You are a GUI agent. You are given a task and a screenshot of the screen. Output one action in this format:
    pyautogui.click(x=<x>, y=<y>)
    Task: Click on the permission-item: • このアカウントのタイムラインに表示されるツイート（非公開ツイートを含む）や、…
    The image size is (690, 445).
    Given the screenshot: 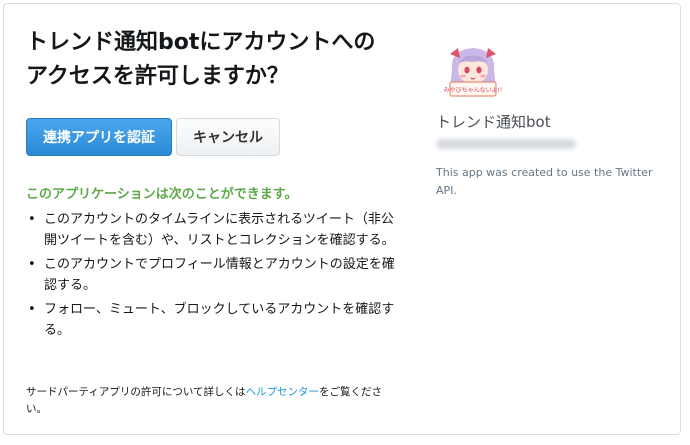 What is the action you would take?
    pyautogui.click(x=212, y=230)
    